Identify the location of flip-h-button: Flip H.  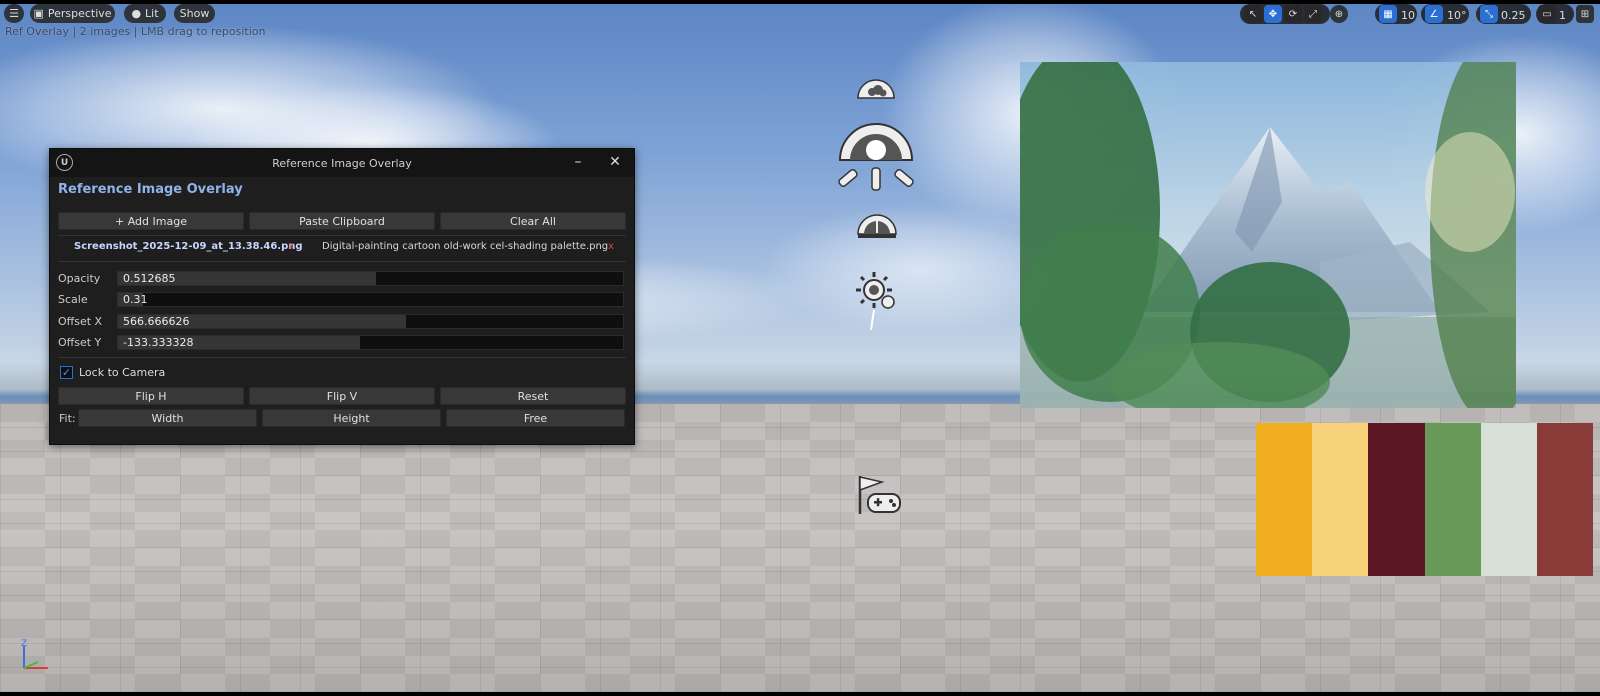
(151, 396).